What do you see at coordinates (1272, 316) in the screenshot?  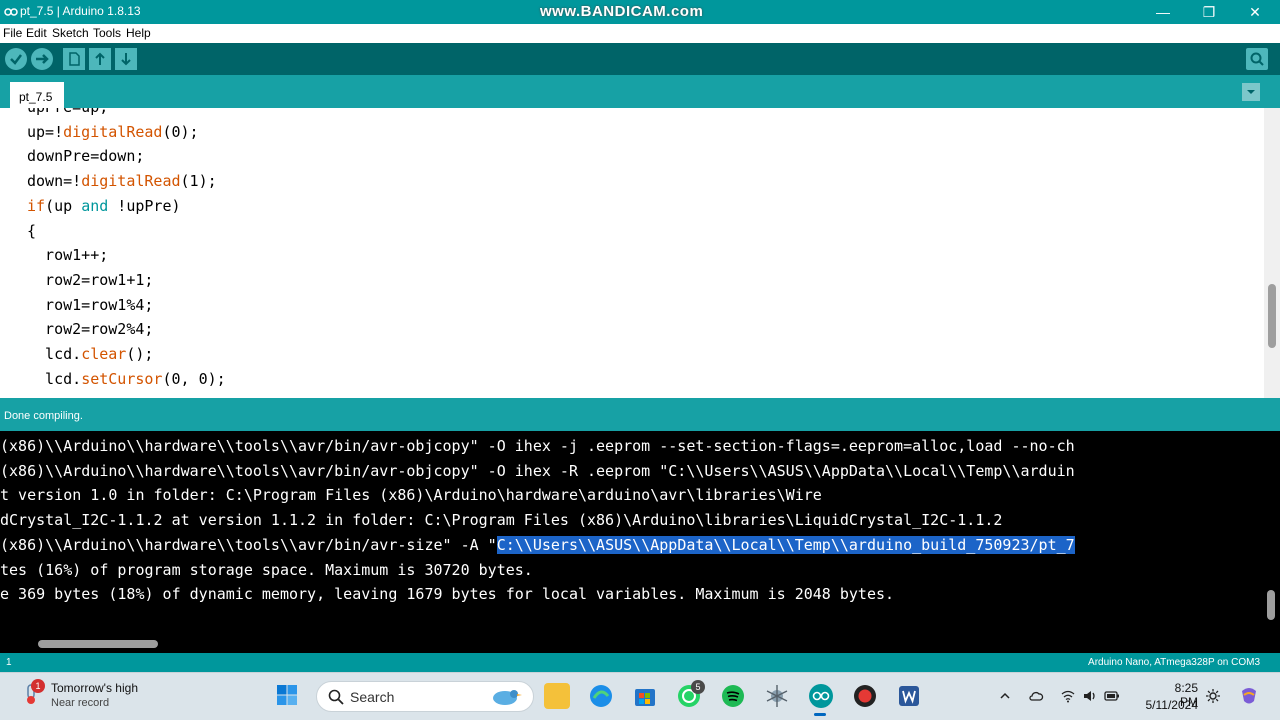 I see `editor-scroll-thumb` at bounding box center [1272, 316].